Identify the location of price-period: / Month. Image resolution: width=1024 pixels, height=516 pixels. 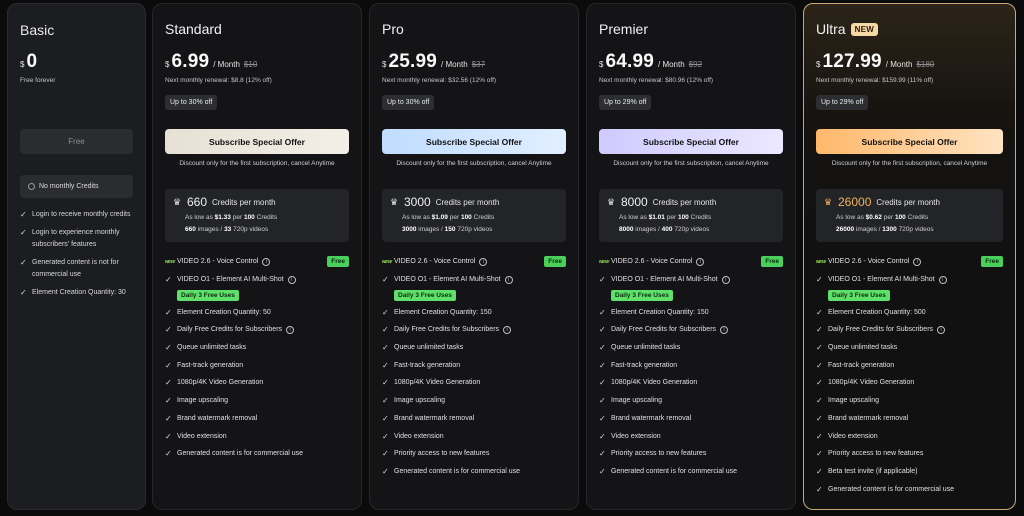
(454, 64).